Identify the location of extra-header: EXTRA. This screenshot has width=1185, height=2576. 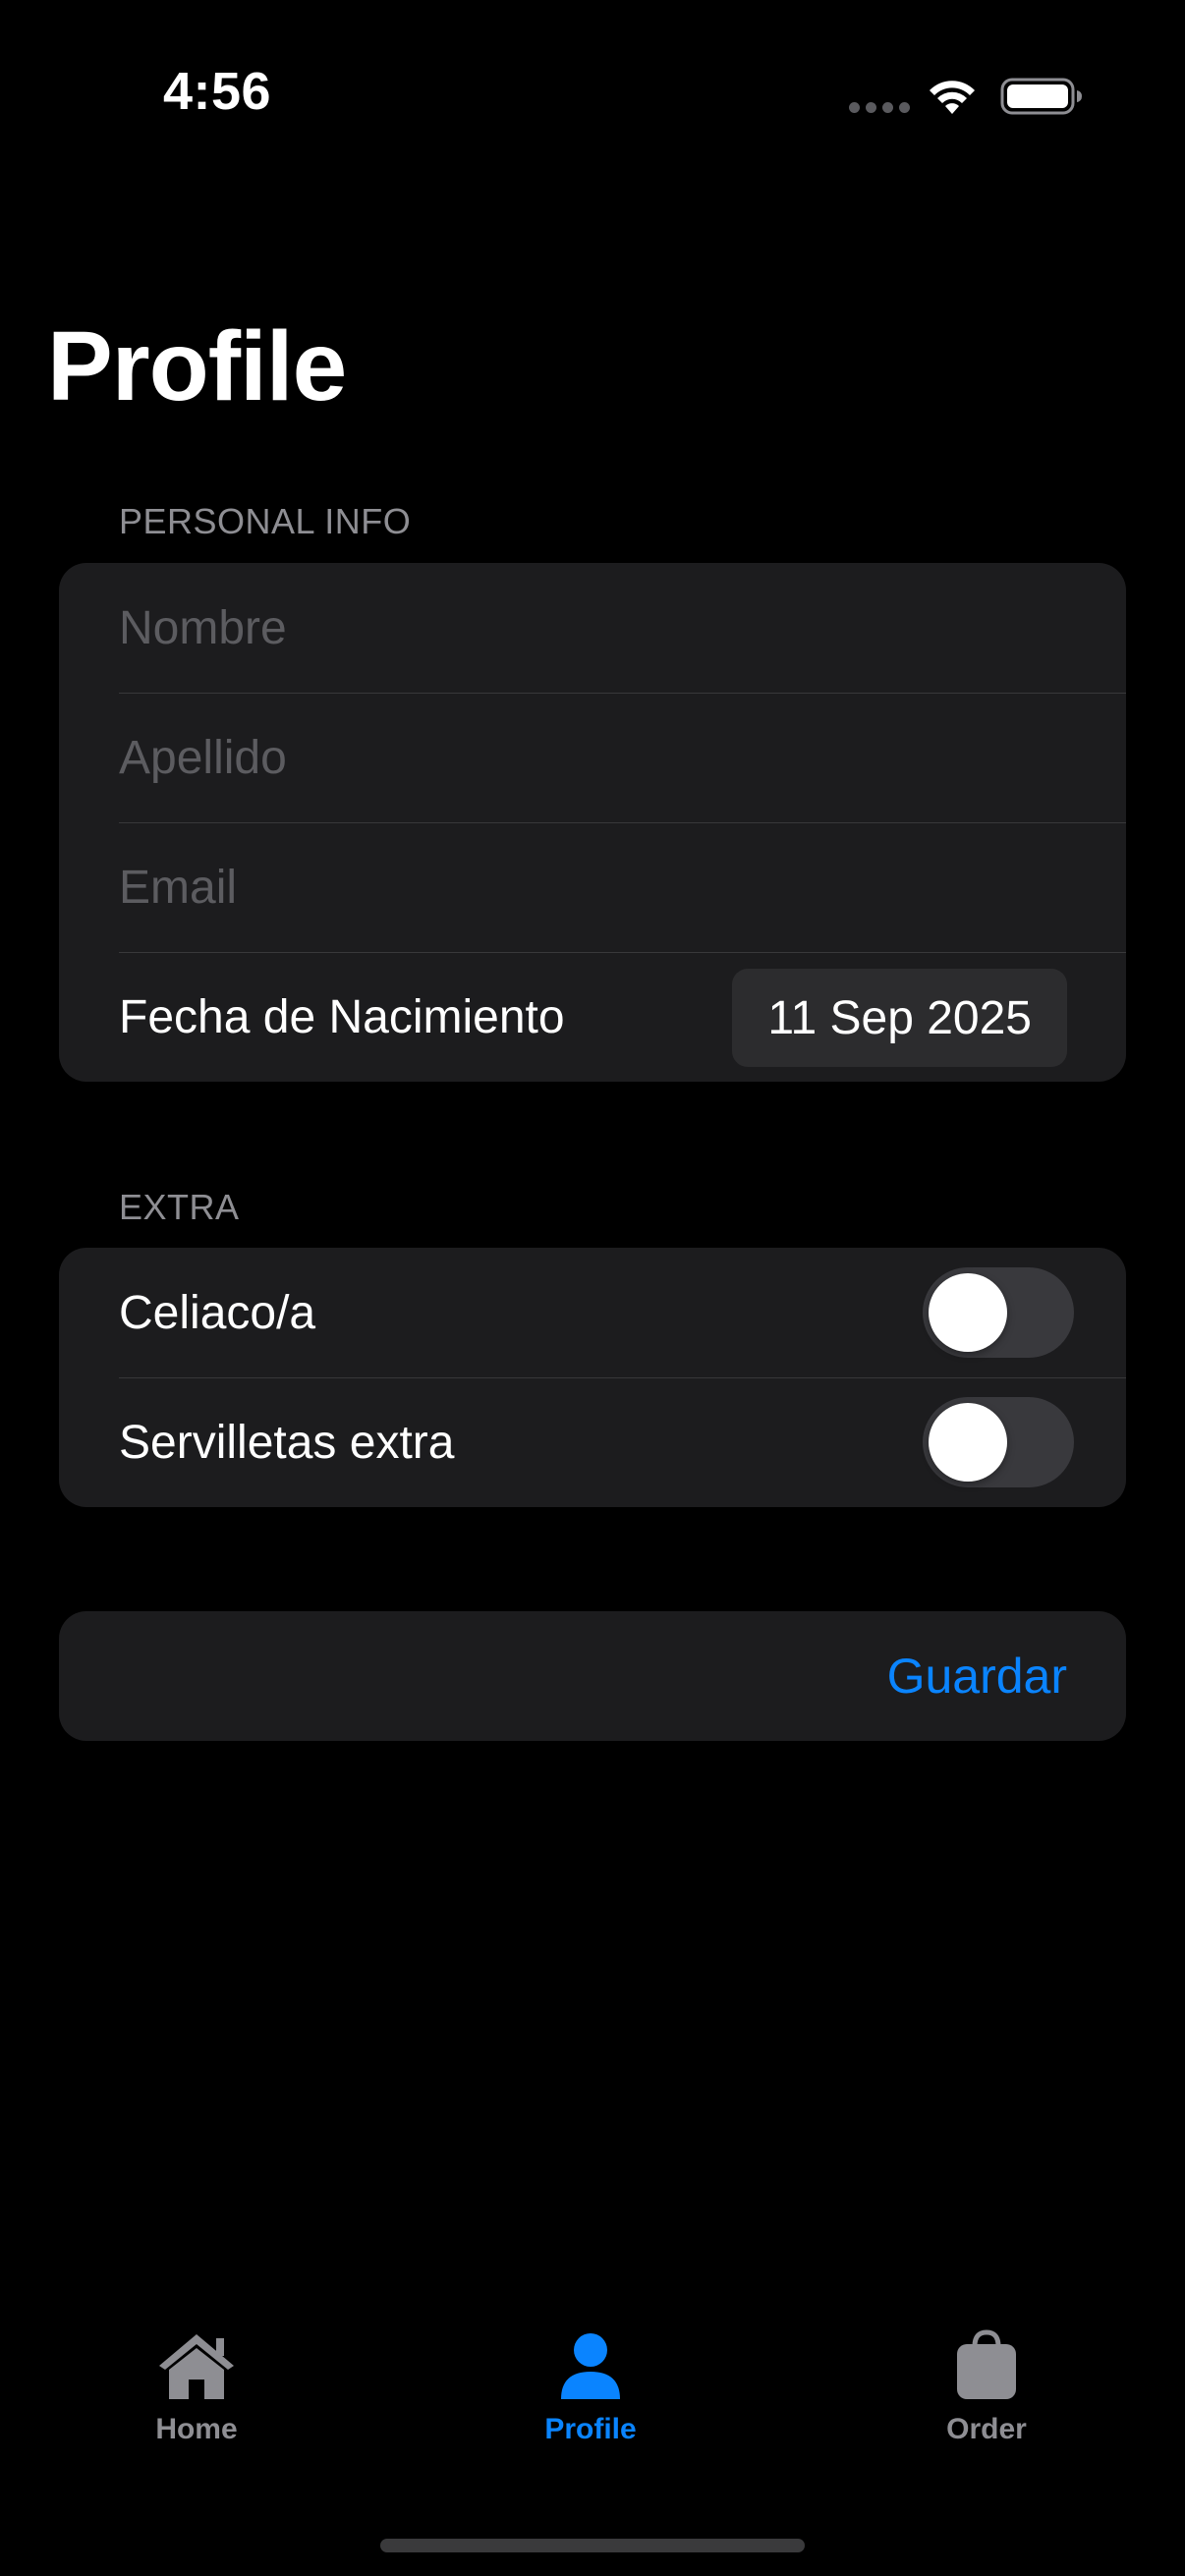
(180, 1207).